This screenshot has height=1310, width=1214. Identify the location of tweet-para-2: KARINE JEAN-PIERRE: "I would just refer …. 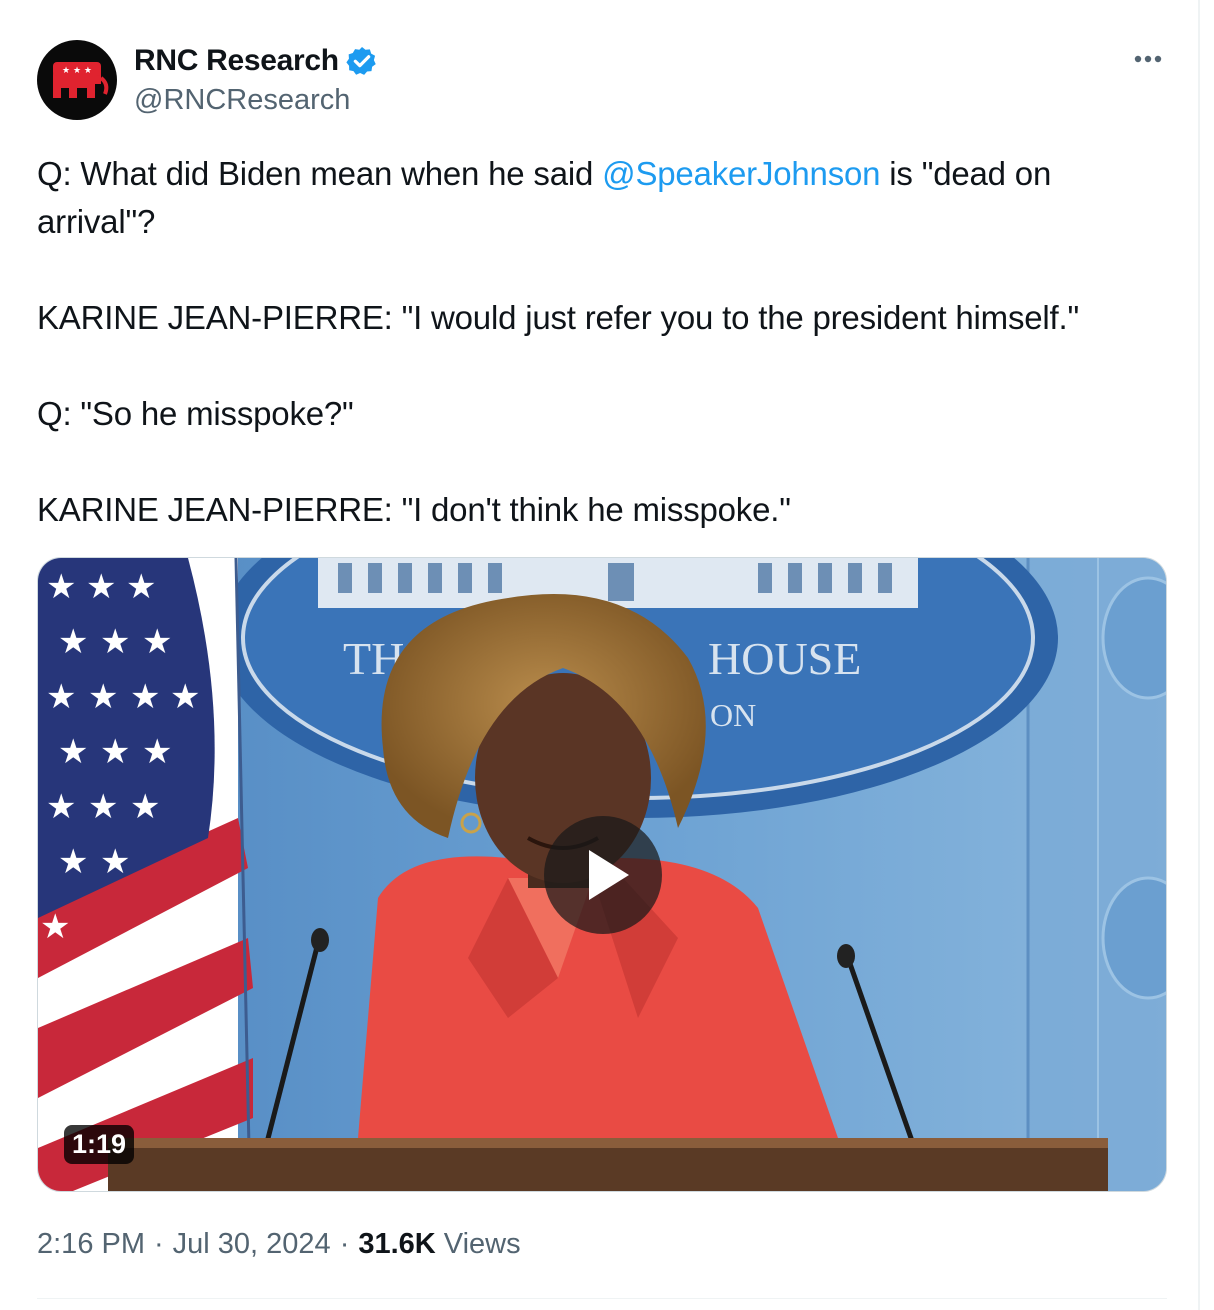
(558, 317).